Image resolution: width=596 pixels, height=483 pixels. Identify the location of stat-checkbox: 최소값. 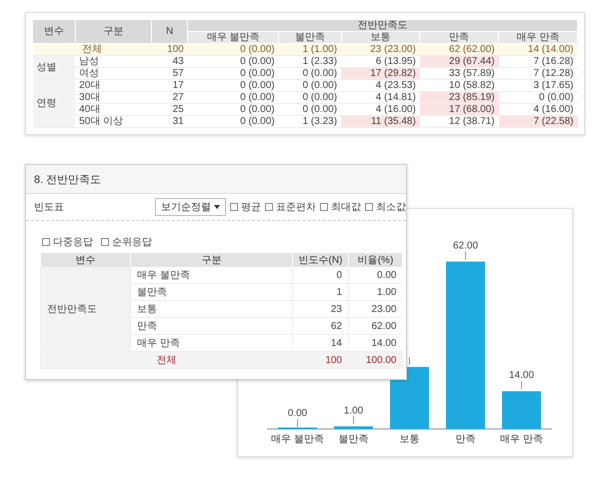
(385, 207).